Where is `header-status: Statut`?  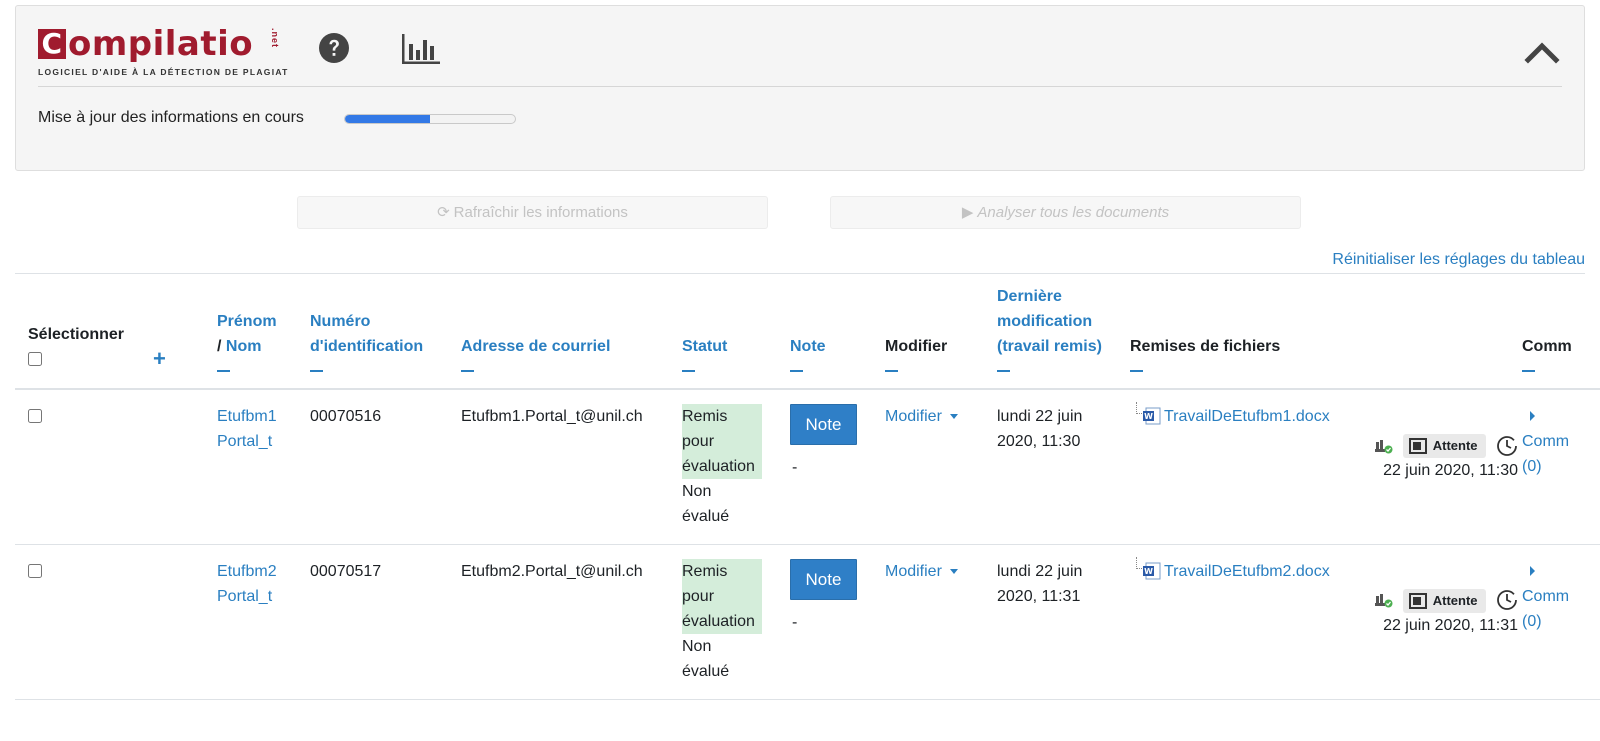 header-status: Statut is located at coordinates (736, 331).